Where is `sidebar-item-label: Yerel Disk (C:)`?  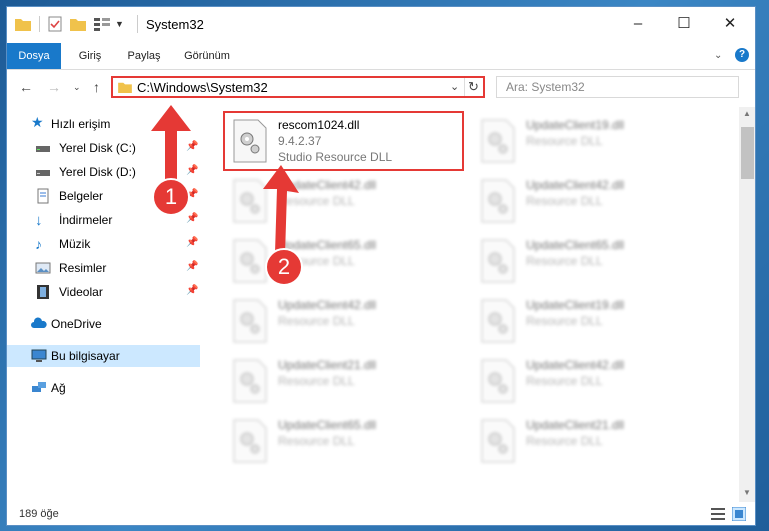
sidebar-item-label: Yerel Disk (C:) is located at coordinates (97, 148).